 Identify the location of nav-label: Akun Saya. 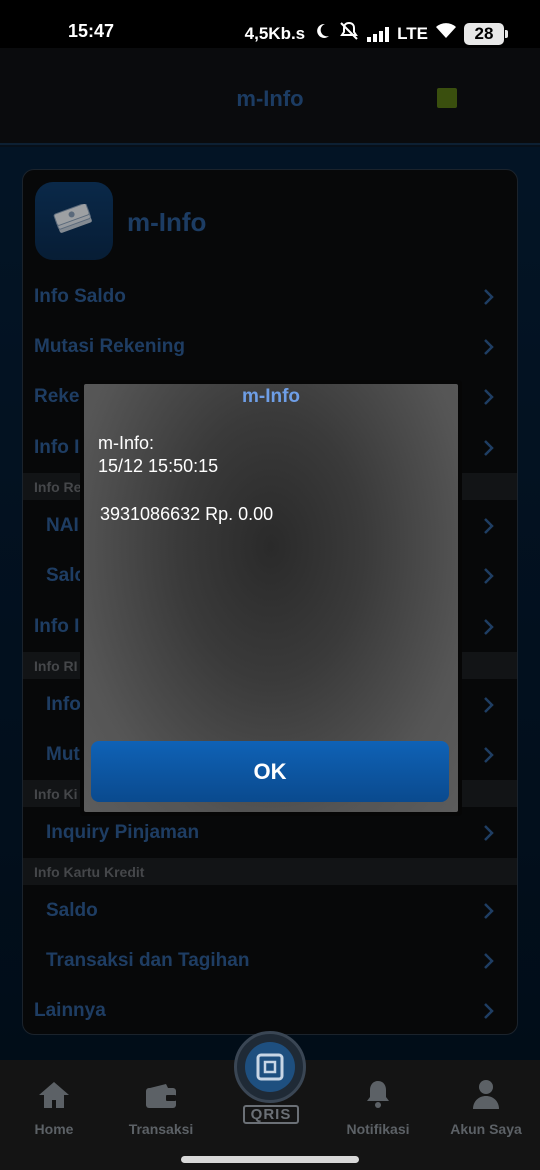
(486, 1129).